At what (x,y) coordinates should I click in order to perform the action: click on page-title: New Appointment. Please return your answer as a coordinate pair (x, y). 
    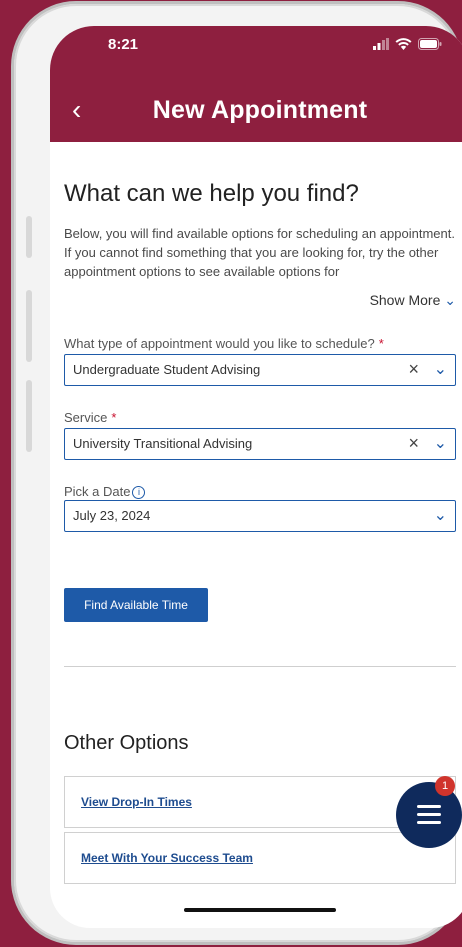
    Looking at the image, I should click on (260, 110).